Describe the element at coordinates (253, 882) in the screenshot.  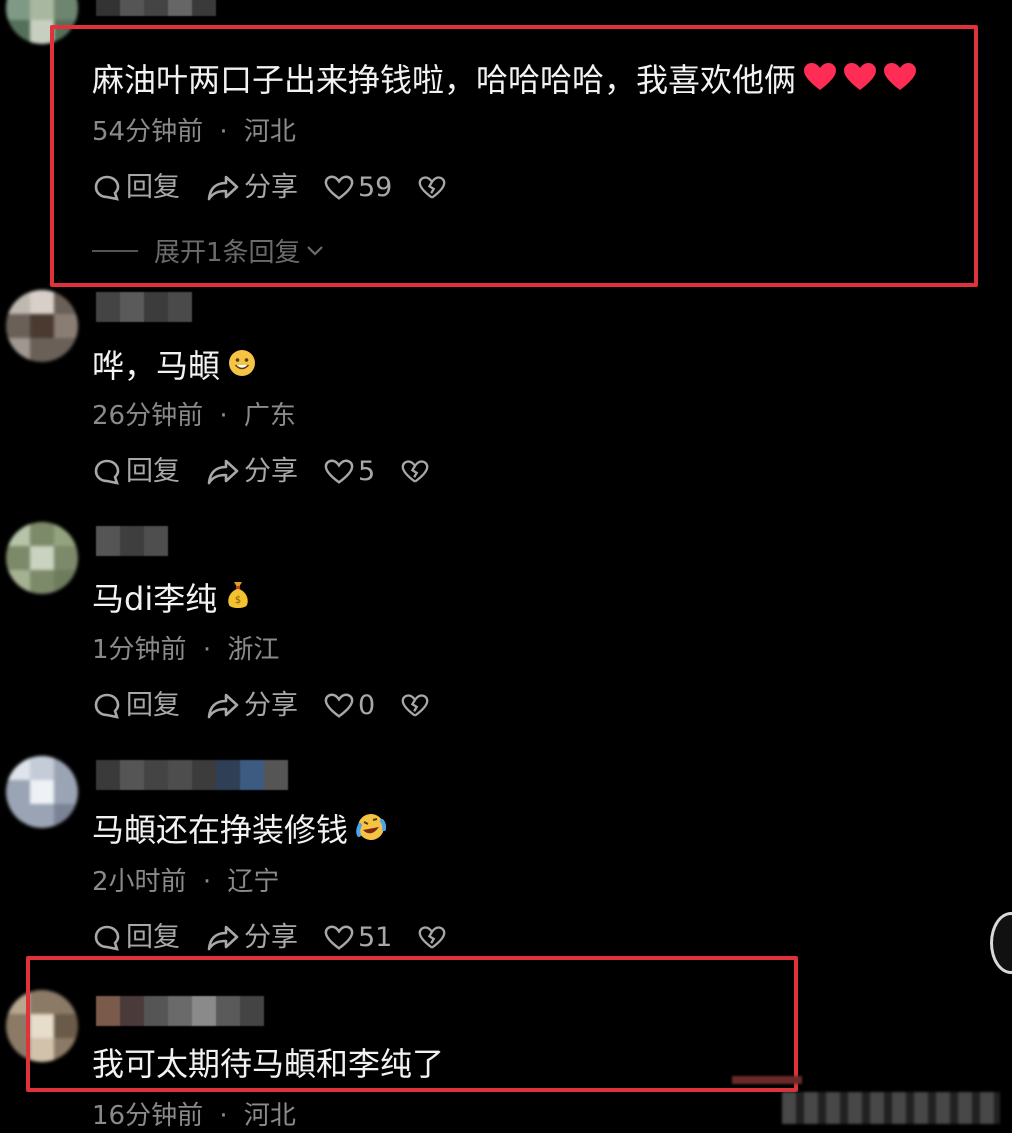
I see `comment-location: 辽宁` at that location.